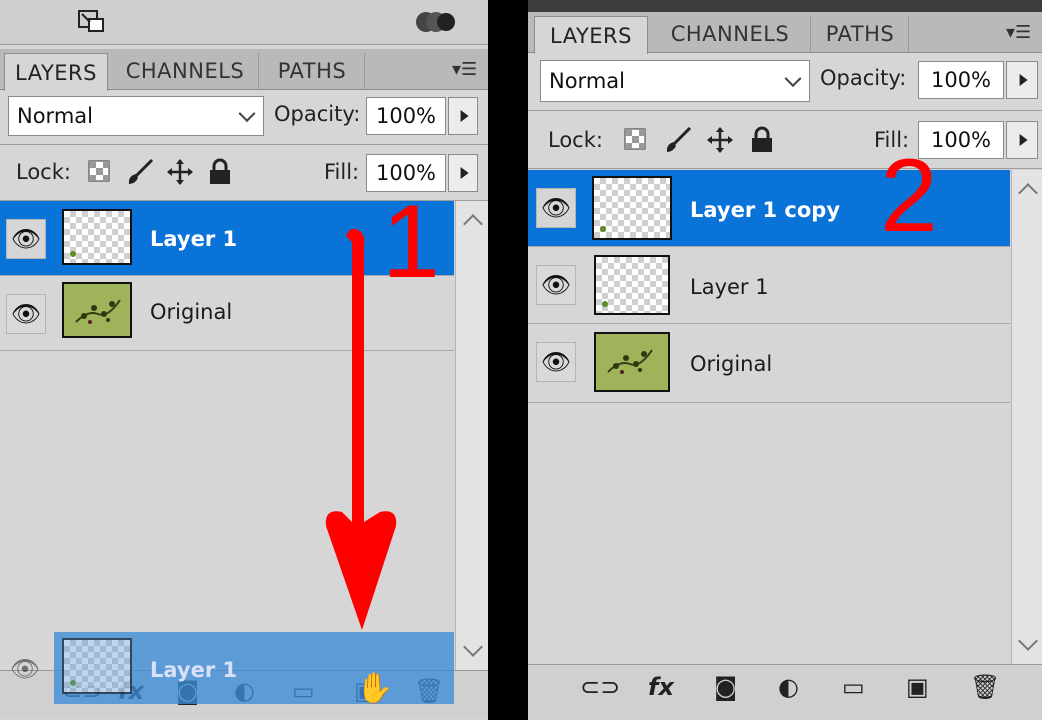 The image size is (1042, 720). Describe the element at coordinates (785, 6) in the screenshot. I see `top-strip` at that location.